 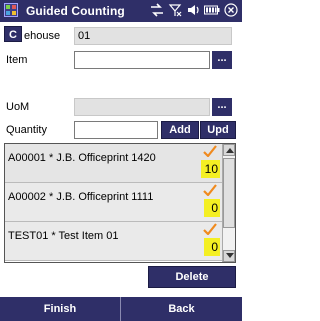 What do you see at coordinates (18, 107) in the screenshot?
I see `uom-label: UoM` at bounding box center [18, 107].